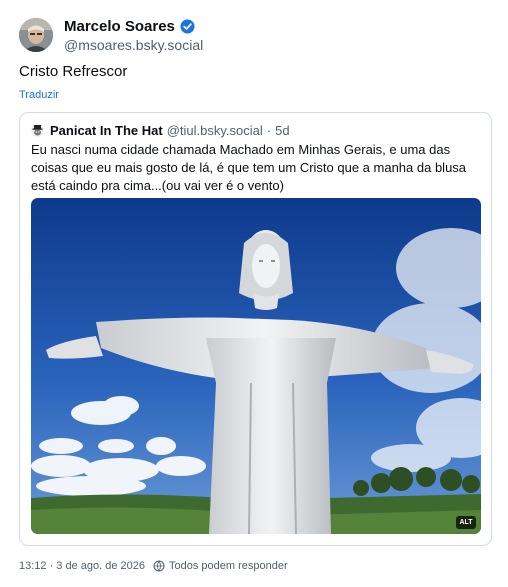  Describe the element at coordinates (119, 26) in the screenshot. I see `author-display-name: Marcelo Soares` at that location.